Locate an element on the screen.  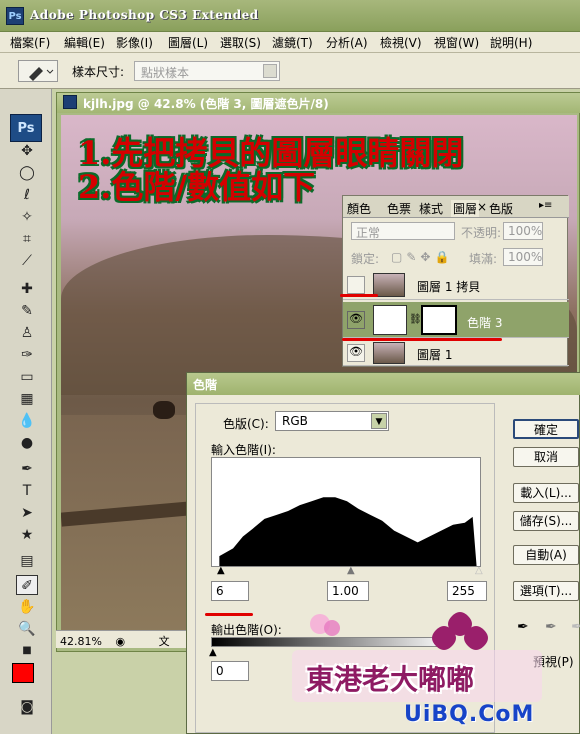
levels-dialog-title: 色階 is located at coordinates (383, 384).